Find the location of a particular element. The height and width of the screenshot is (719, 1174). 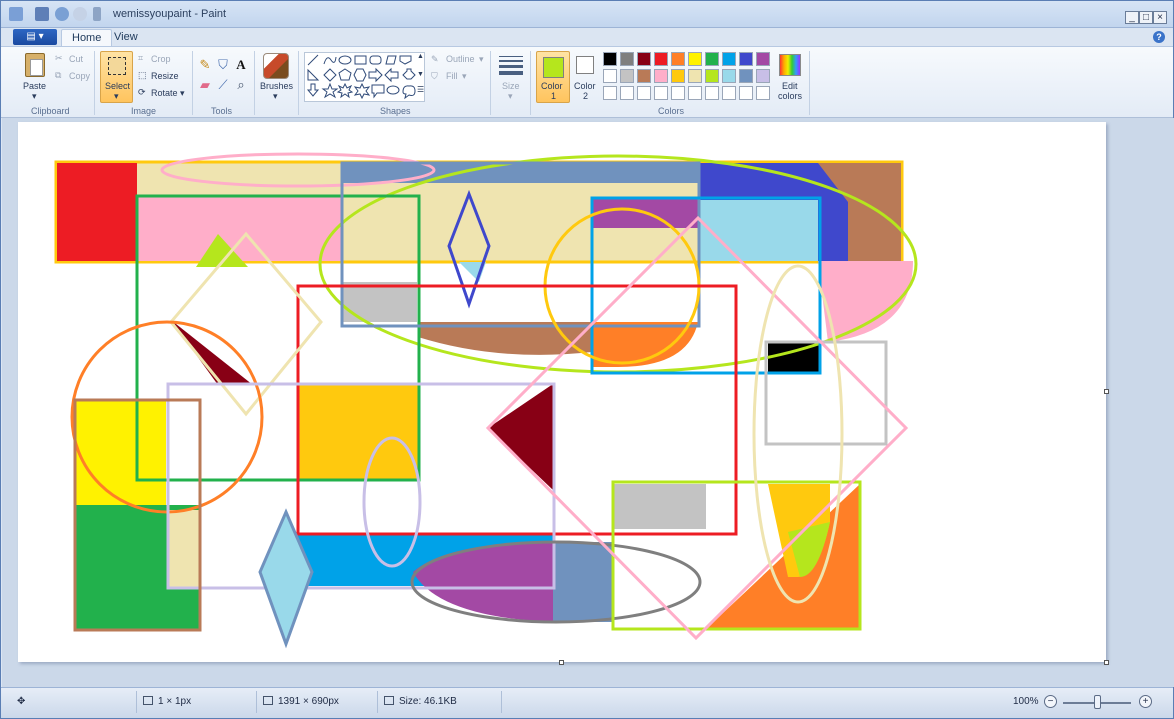

outline-button: Outline is located at coordinates (460, 59).